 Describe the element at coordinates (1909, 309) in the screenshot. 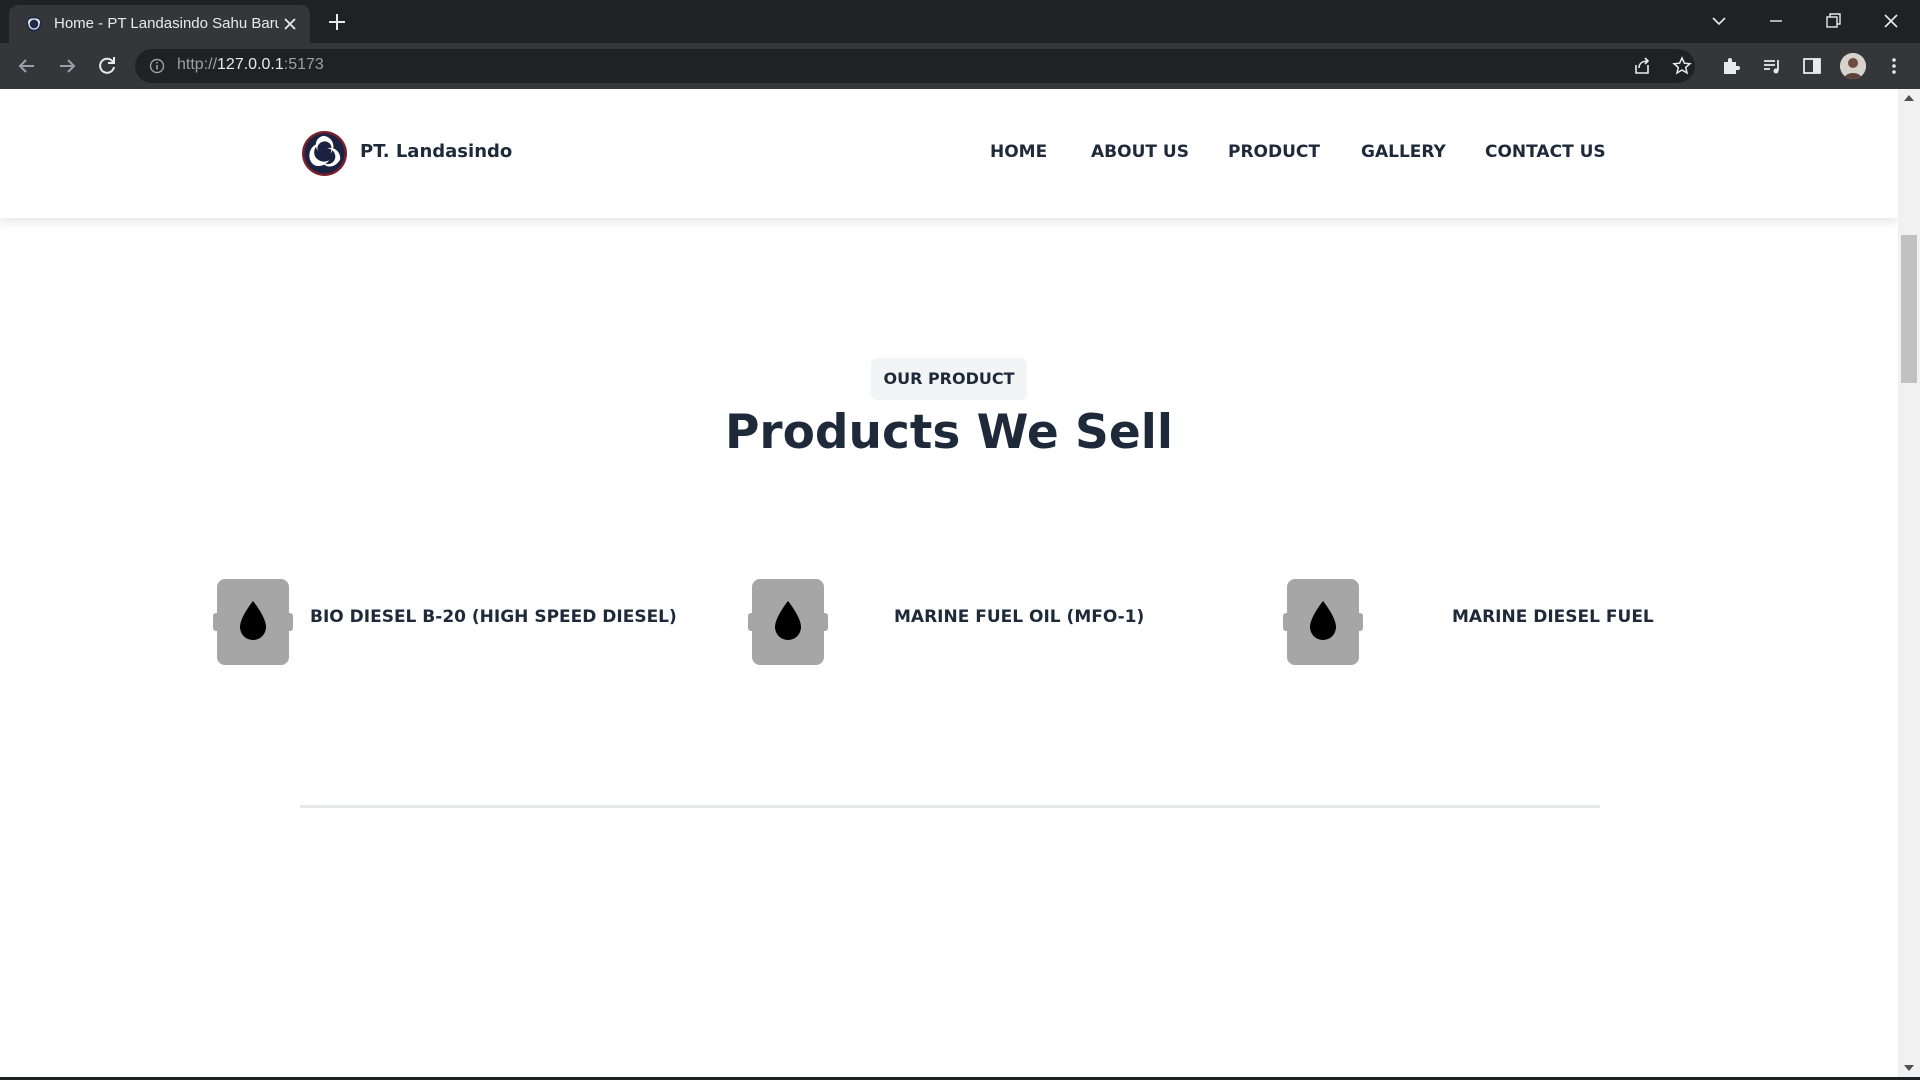

I see `scroll-thumb` at that location.